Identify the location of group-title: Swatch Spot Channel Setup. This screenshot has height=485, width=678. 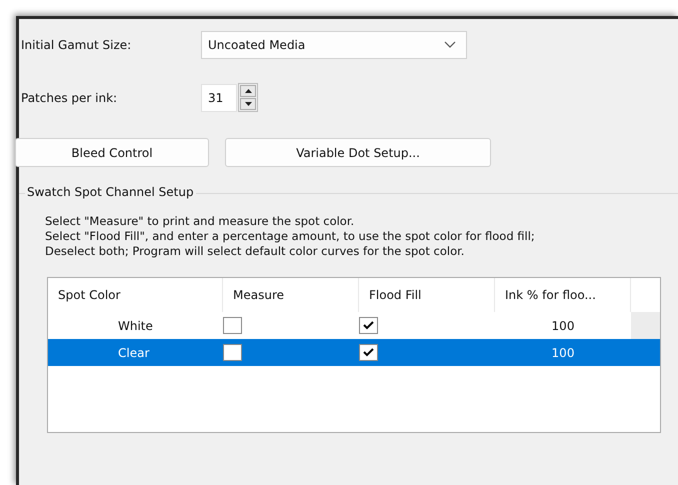
(110, 192).